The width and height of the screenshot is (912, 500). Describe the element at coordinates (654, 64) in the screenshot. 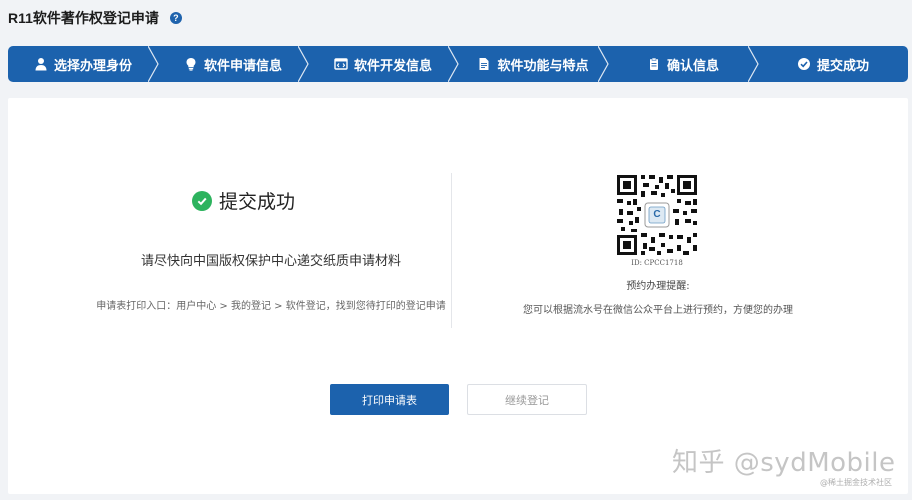

I see `clipboard-icon` at that location.